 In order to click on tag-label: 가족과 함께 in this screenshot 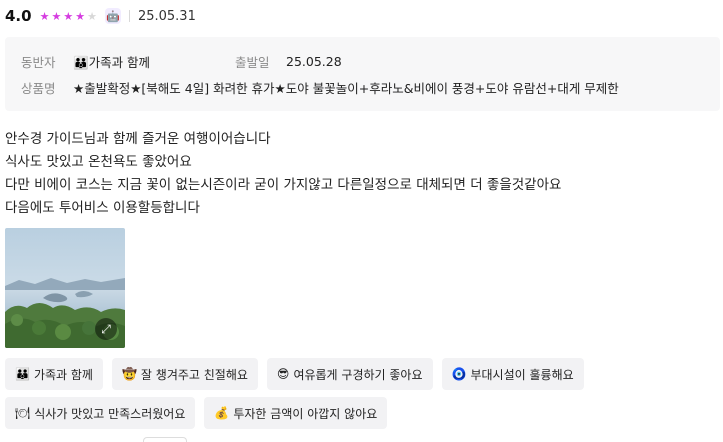, I will do `click(63, 374)`.